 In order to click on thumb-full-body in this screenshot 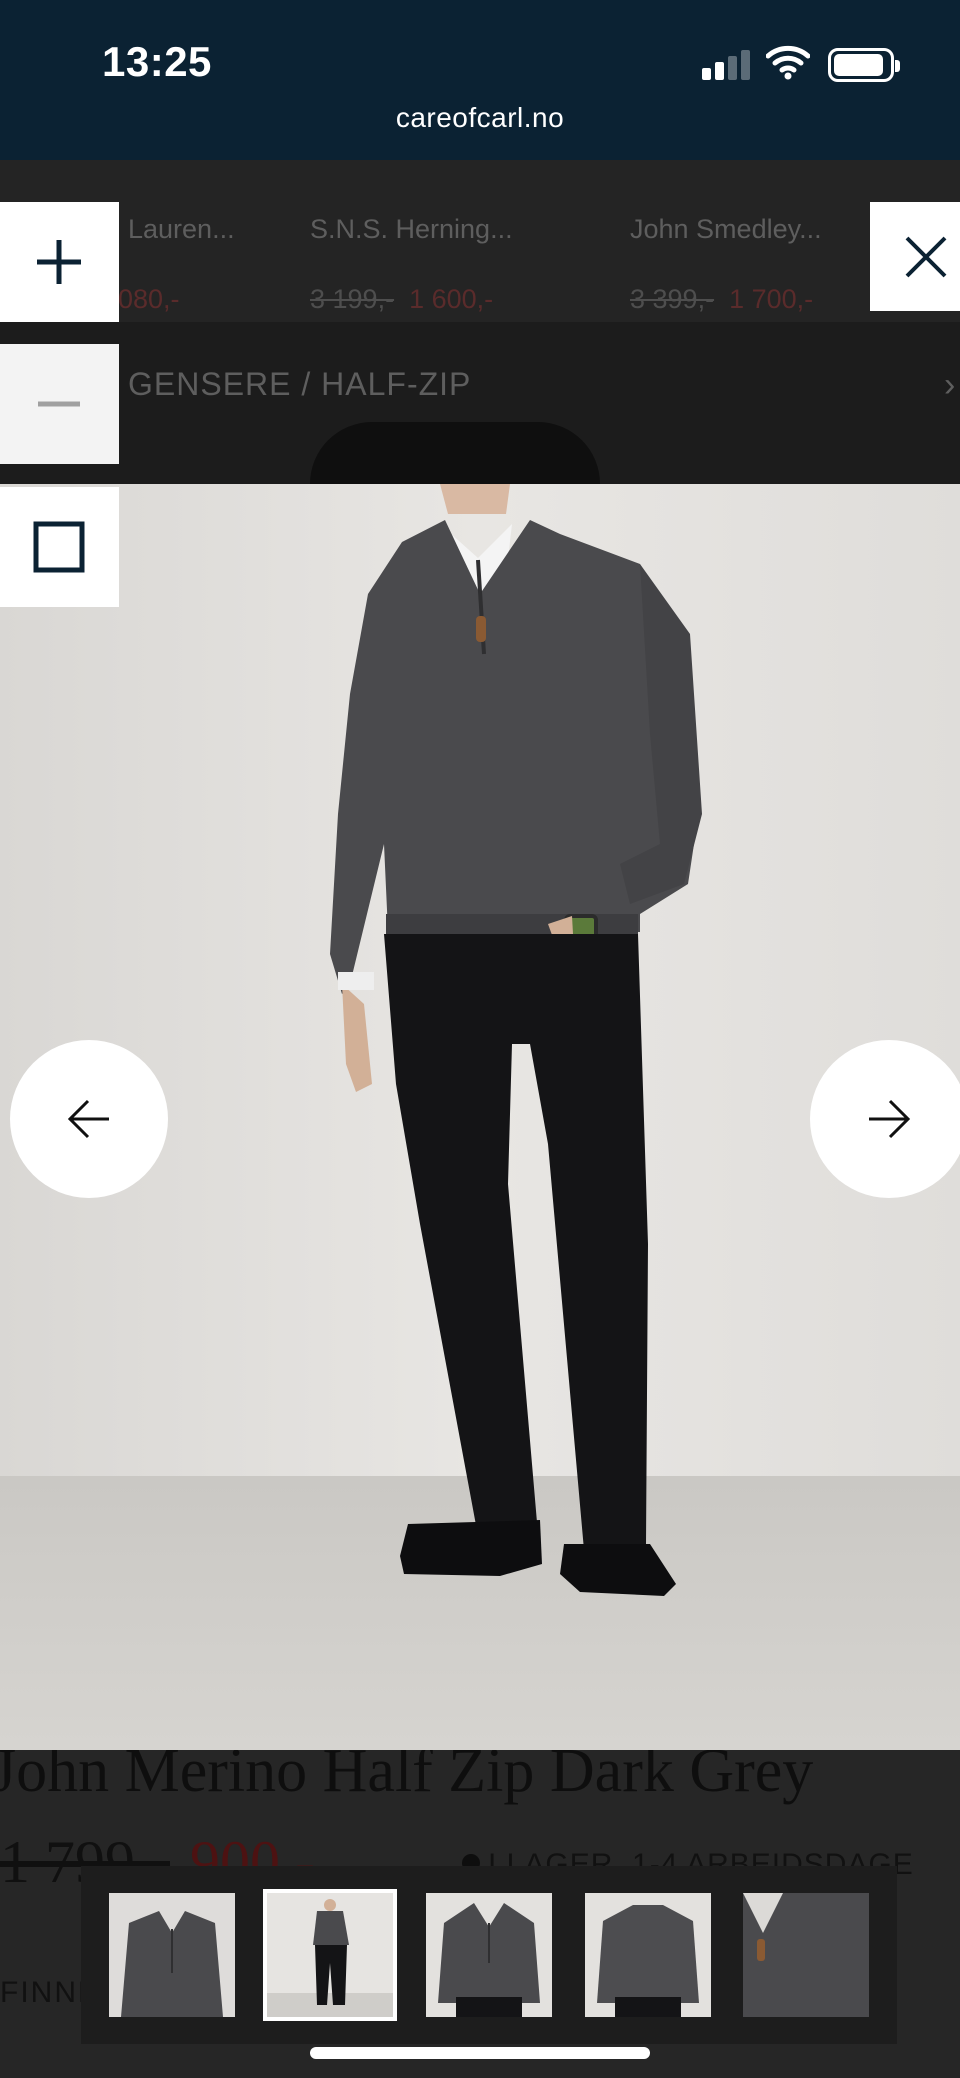, I will do `click(330, 1955)`.